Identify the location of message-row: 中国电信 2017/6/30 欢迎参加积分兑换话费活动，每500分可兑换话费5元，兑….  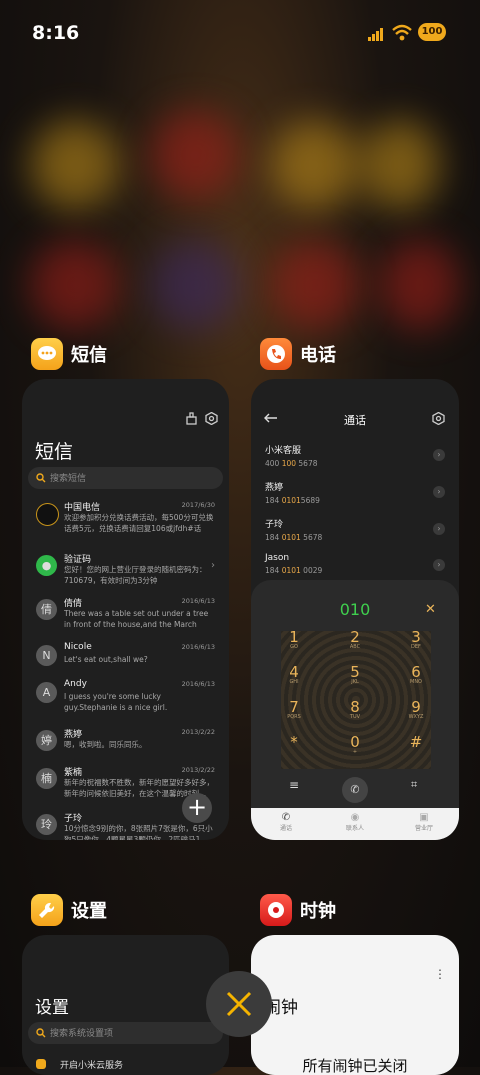
(125, 523).